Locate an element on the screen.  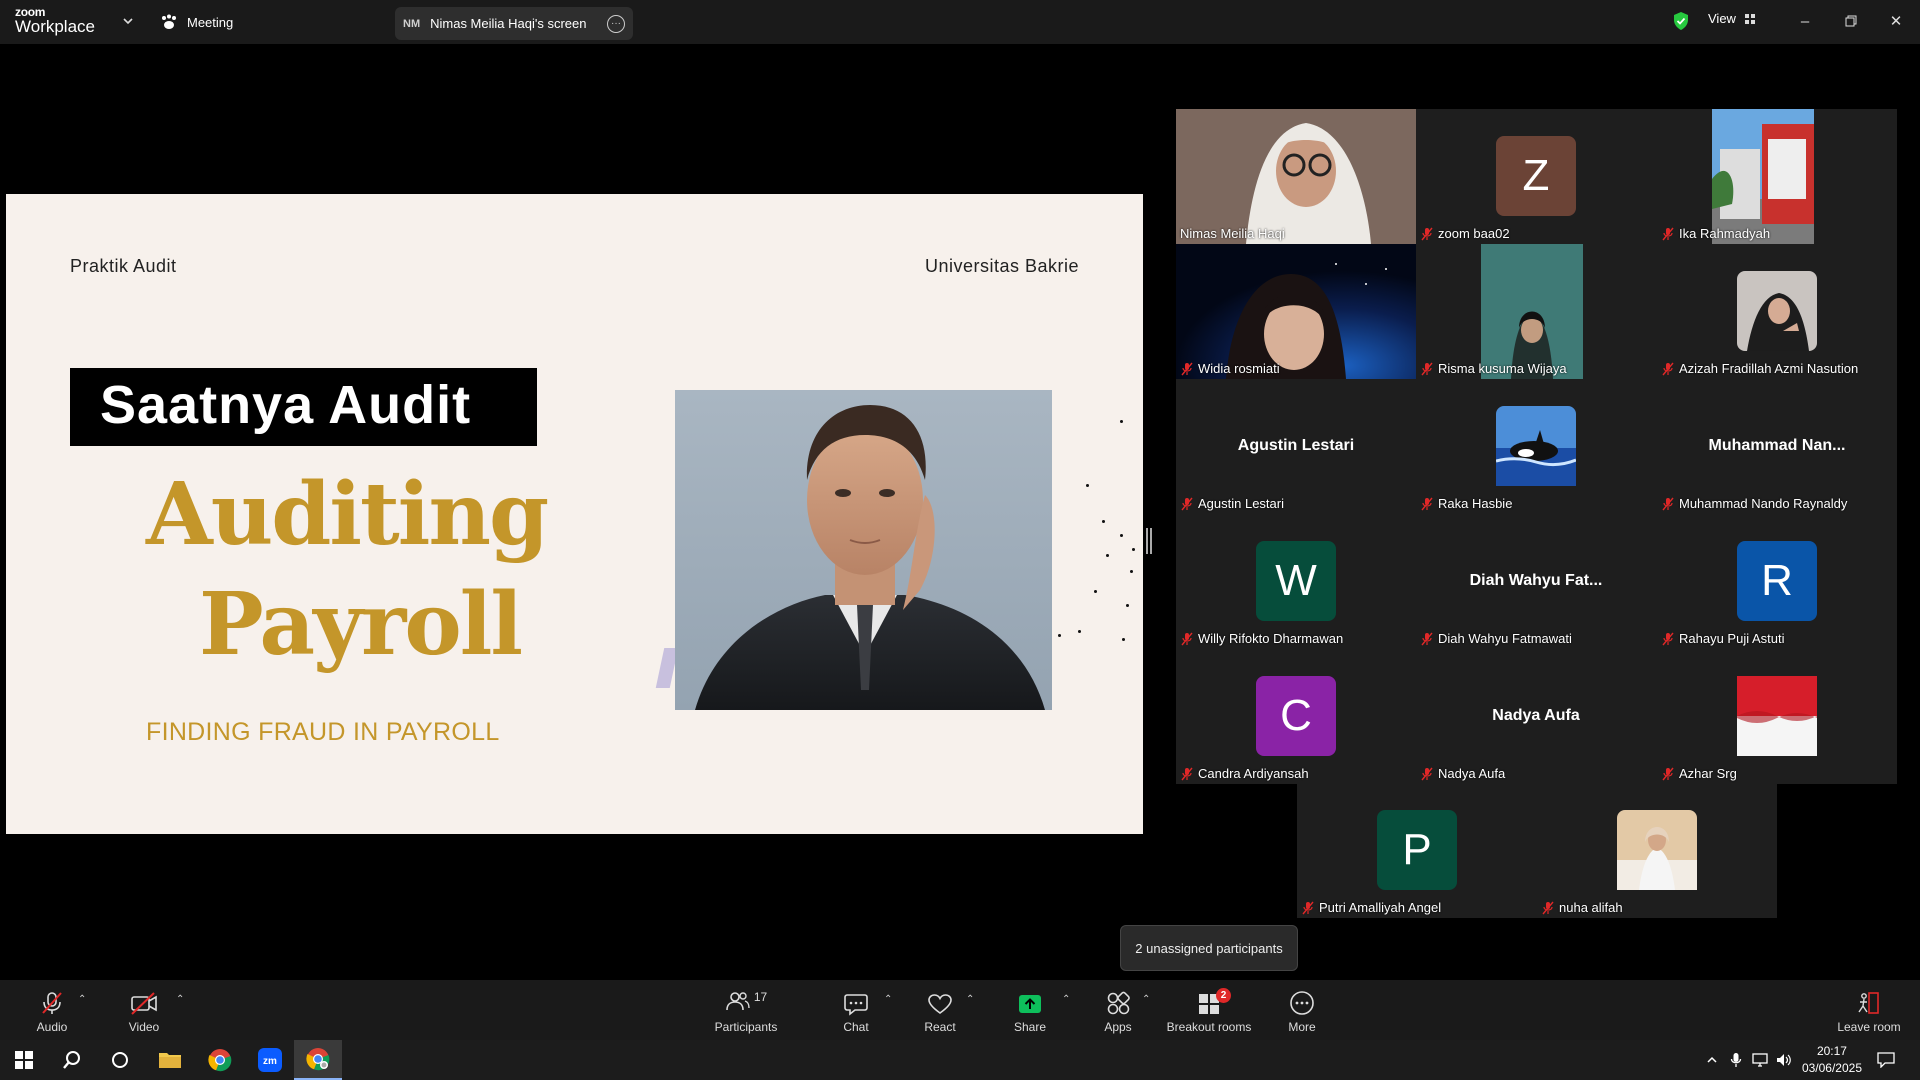
participant-avatar: R is located at coordinates (1777, 581).